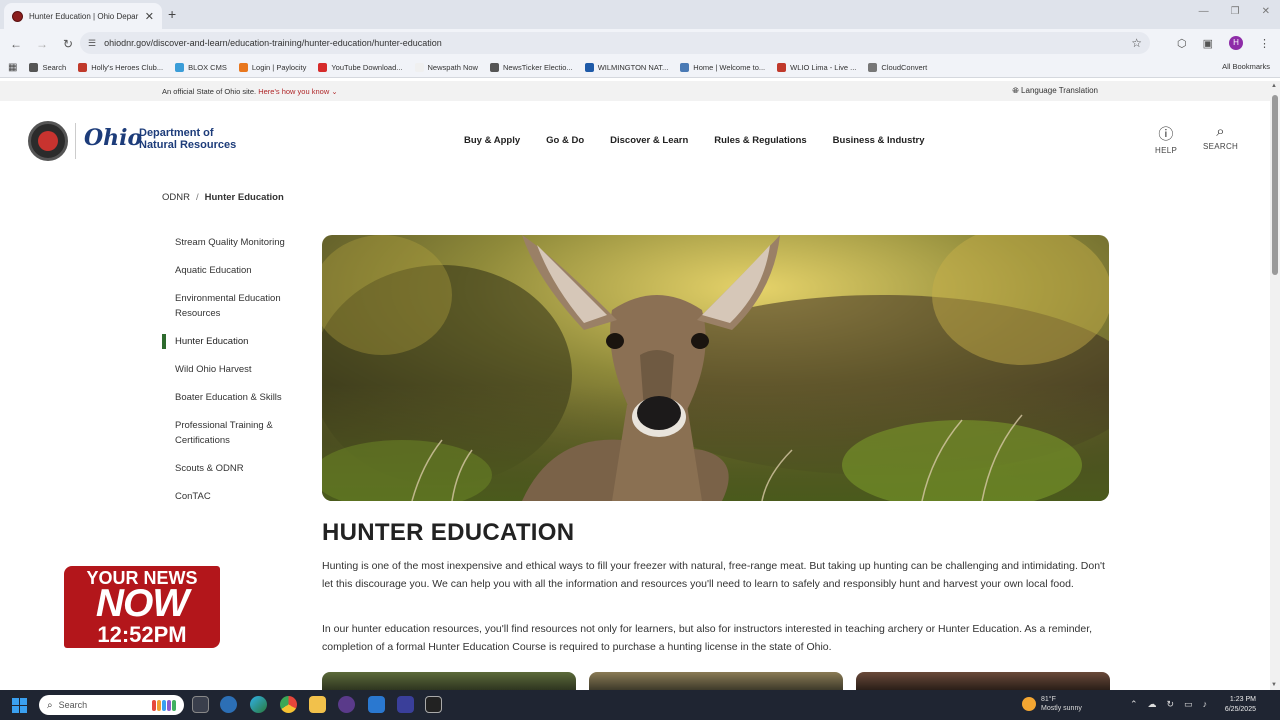  What do you see at coordinates (194, 139) in the screenshot?
I see `department-name: Department of Natural Resources` at bounding box center [194, 139].